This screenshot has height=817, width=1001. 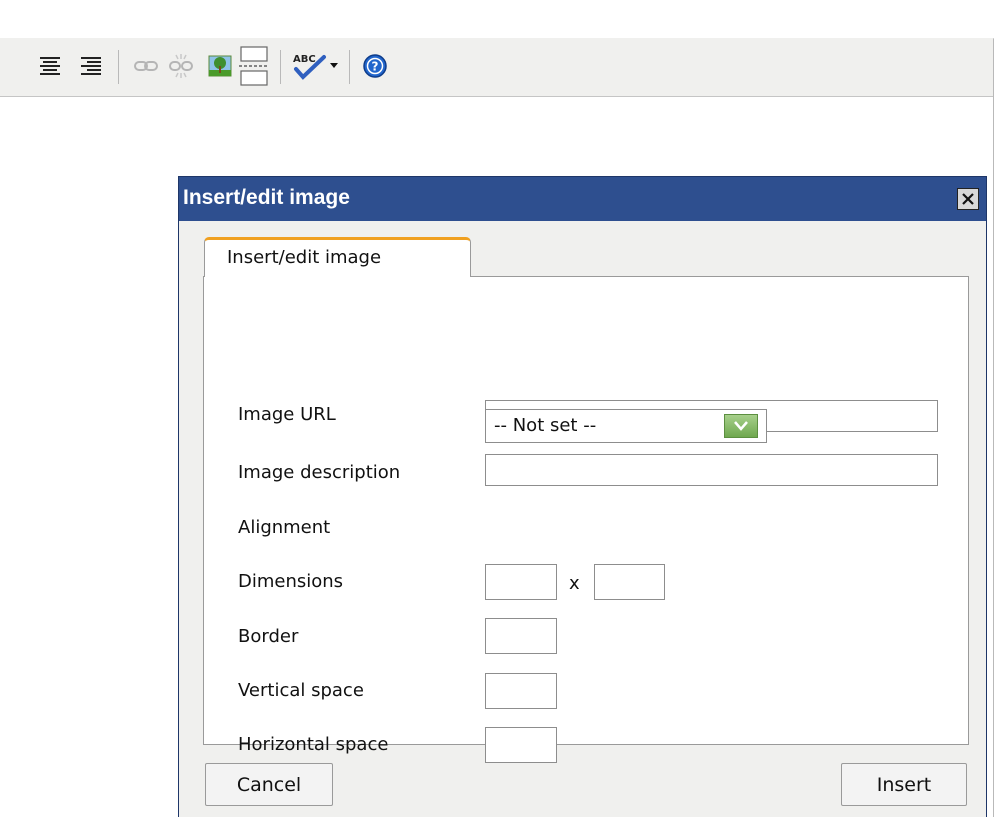 I want to click on tab-insert-edit-image: Insert/edit image, so click(x=337, y=257).